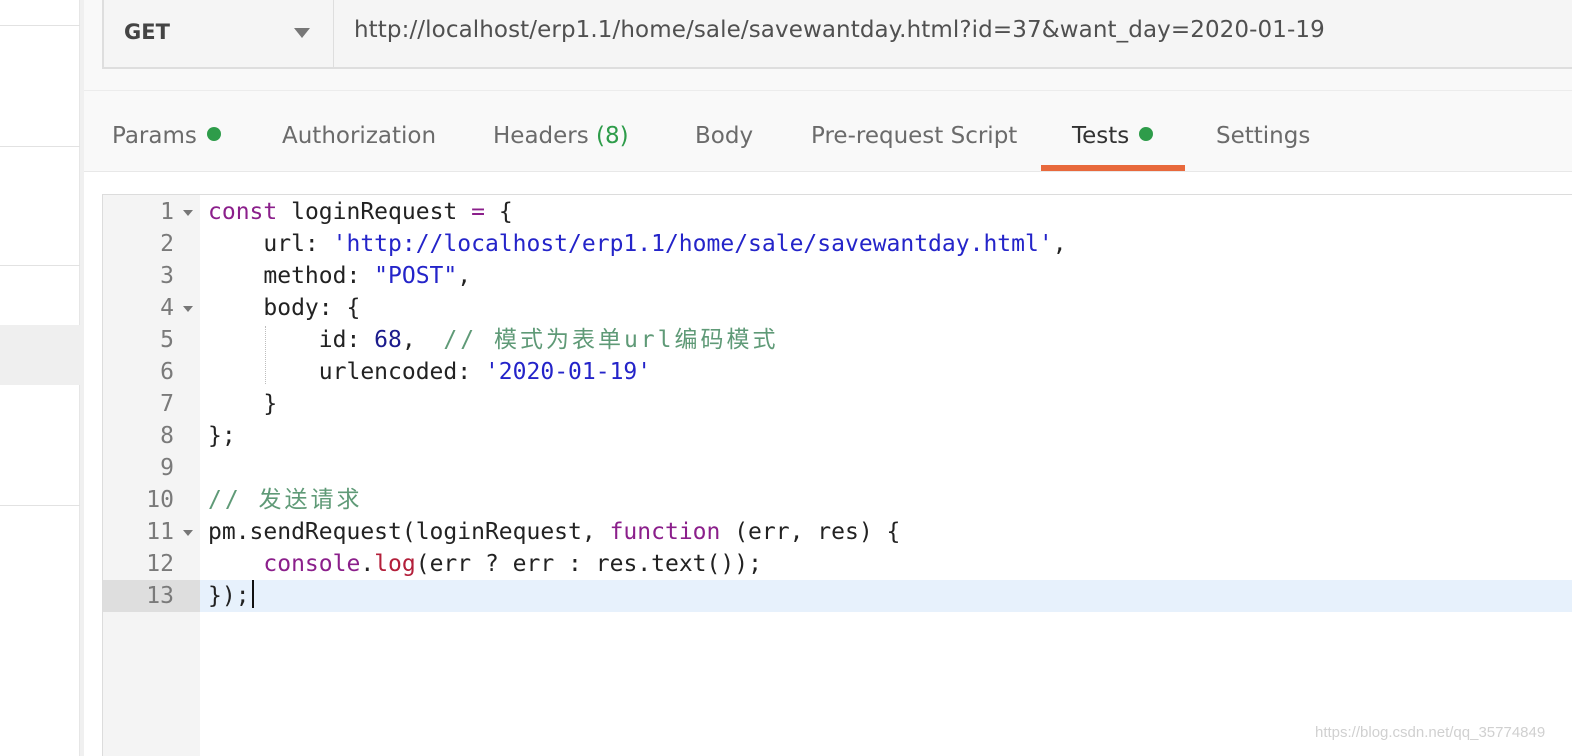 This screenshot has height=756, width=1572. I want to click on tab-label: Authorization, so click(359, 136).